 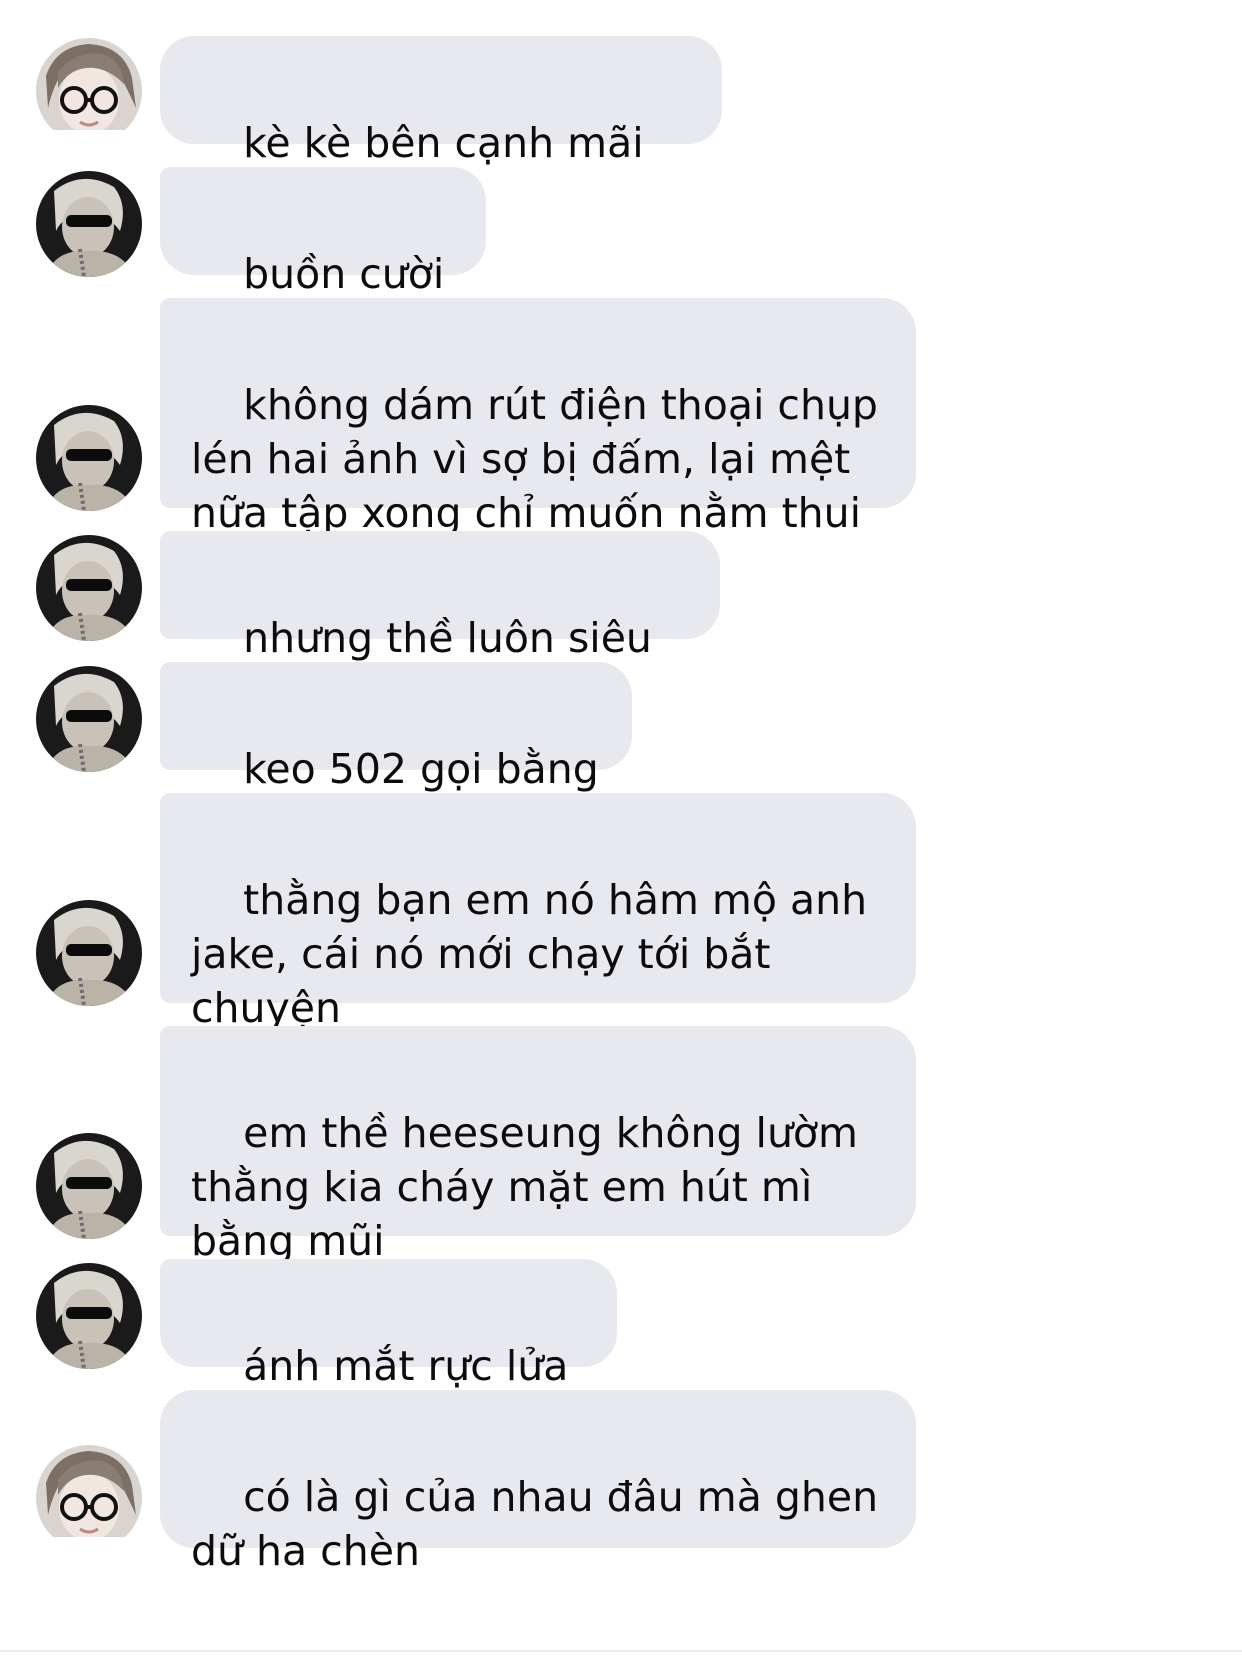 What do you see at coordinates (396, 754) in the screenshot?
I see `message-bubble: keo 502 gọi bằng cụ` at bounding box center [396, 754].